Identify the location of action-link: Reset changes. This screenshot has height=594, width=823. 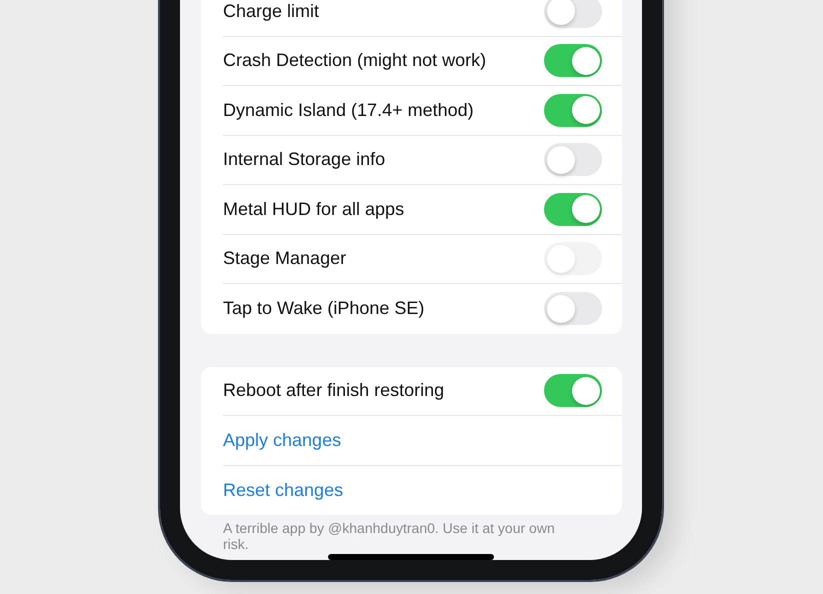
(283, 490).